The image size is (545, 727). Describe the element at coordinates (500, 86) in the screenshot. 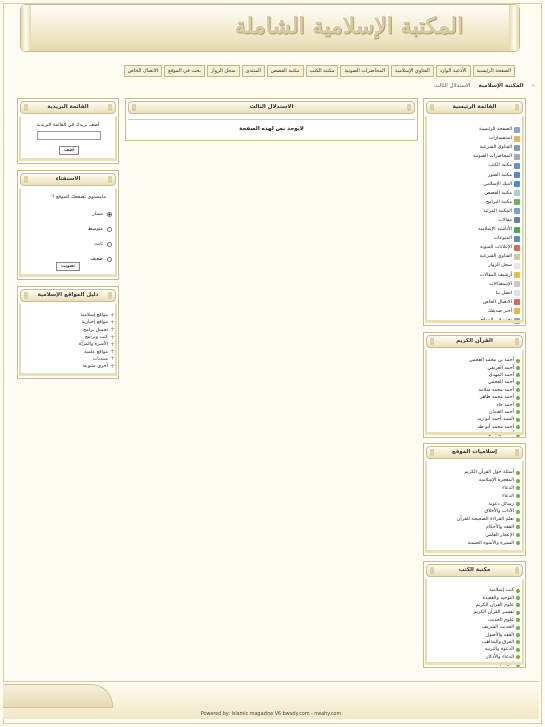

I see `breadcrumb-root: المكتبة الإسلامية` at that location.